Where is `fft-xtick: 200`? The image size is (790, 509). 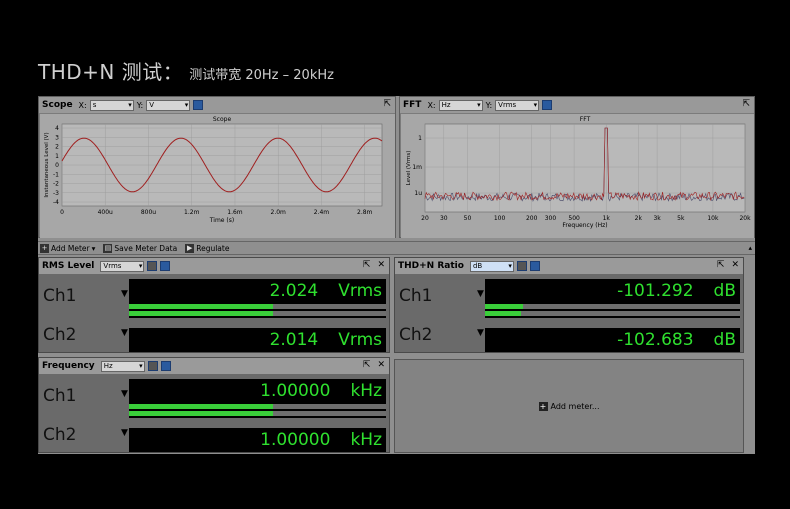
fft-xtick: 200 is located at coordinates (532, 218).